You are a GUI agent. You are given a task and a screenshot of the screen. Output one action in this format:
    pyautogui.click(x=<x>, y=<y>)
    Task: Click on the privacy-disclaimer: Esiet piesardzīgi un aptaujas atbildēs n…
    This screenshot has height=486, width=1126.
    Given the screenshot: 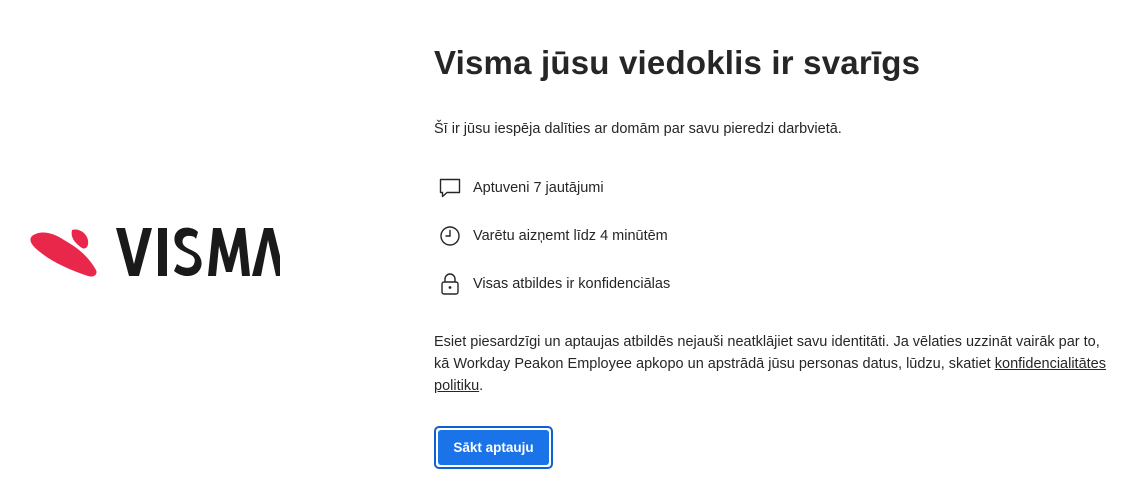 What is the action you would take?
    pyautogui.click(x=772, y=364)
    